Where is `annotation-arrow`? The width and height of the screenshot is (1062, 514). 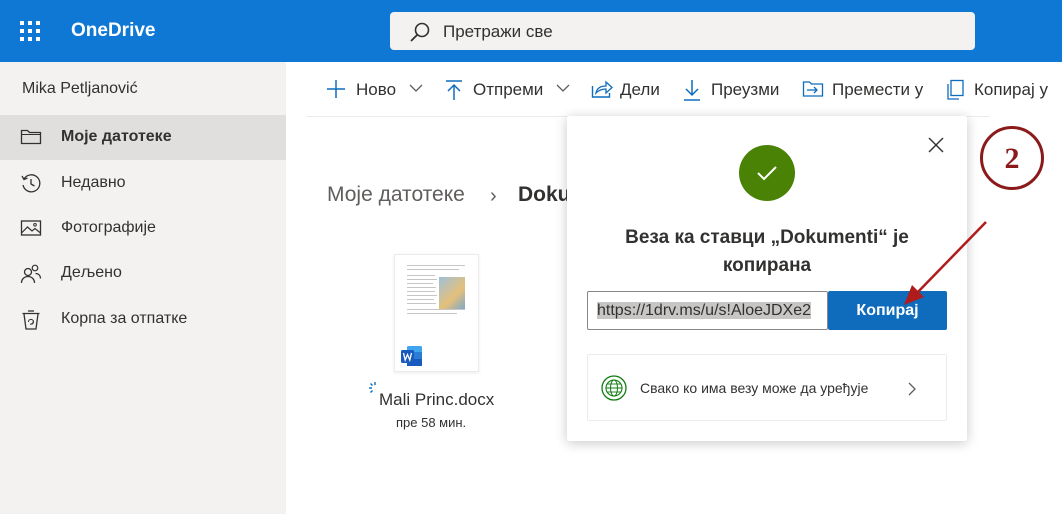
annotation-arrow is located at coordinates (945, 263).